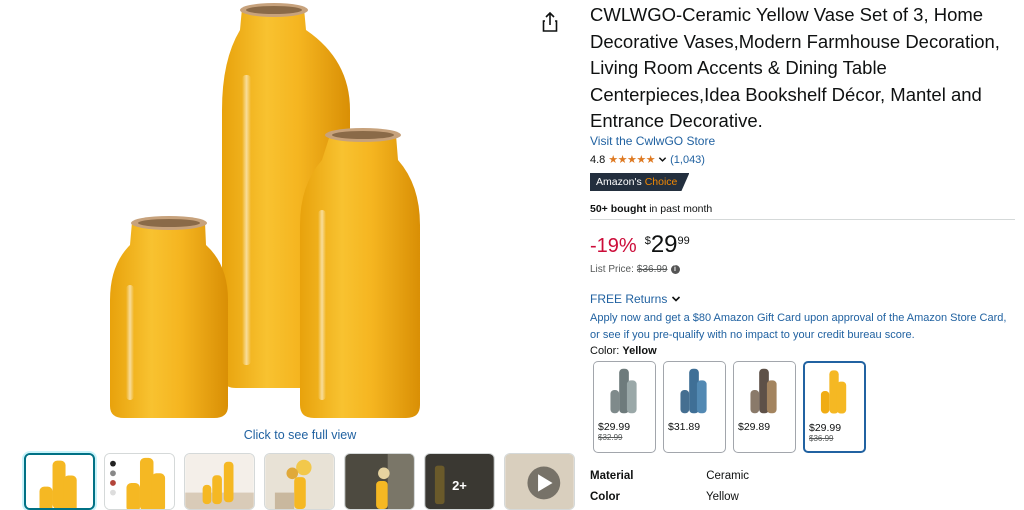 The height and width of the screenshot is (510, 1024). Describe the element at coordinates (728, 476) in the screenshot. I see `spec-value: Ceramic` at that location.